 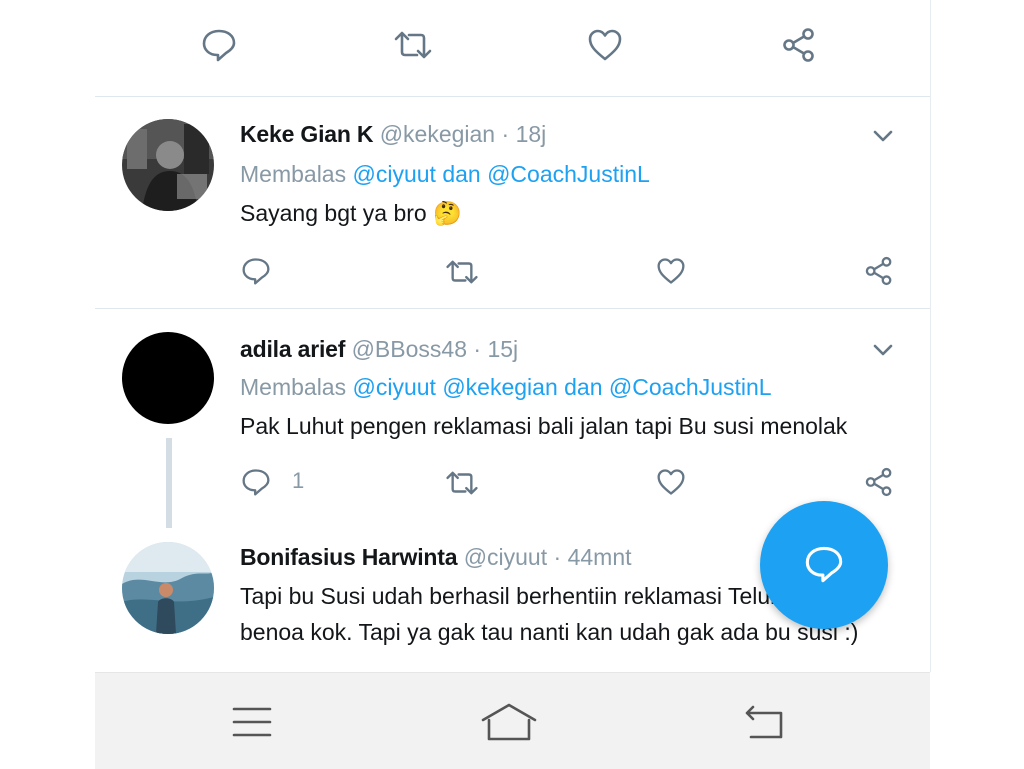 I want to click on author-handle: @kekegian, so click(x=437, y=134).